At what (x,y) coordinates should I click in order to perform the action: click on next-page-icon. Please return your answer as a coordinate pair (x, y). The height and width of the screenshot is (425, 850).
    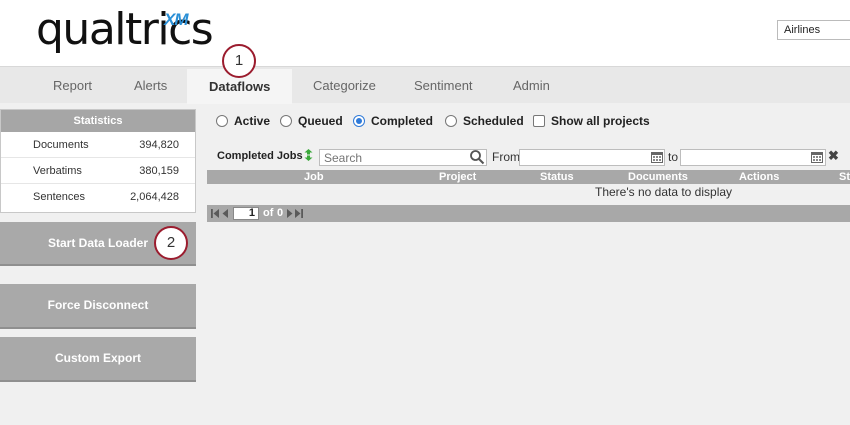
    Looking at the image, I should click on (289, 213).